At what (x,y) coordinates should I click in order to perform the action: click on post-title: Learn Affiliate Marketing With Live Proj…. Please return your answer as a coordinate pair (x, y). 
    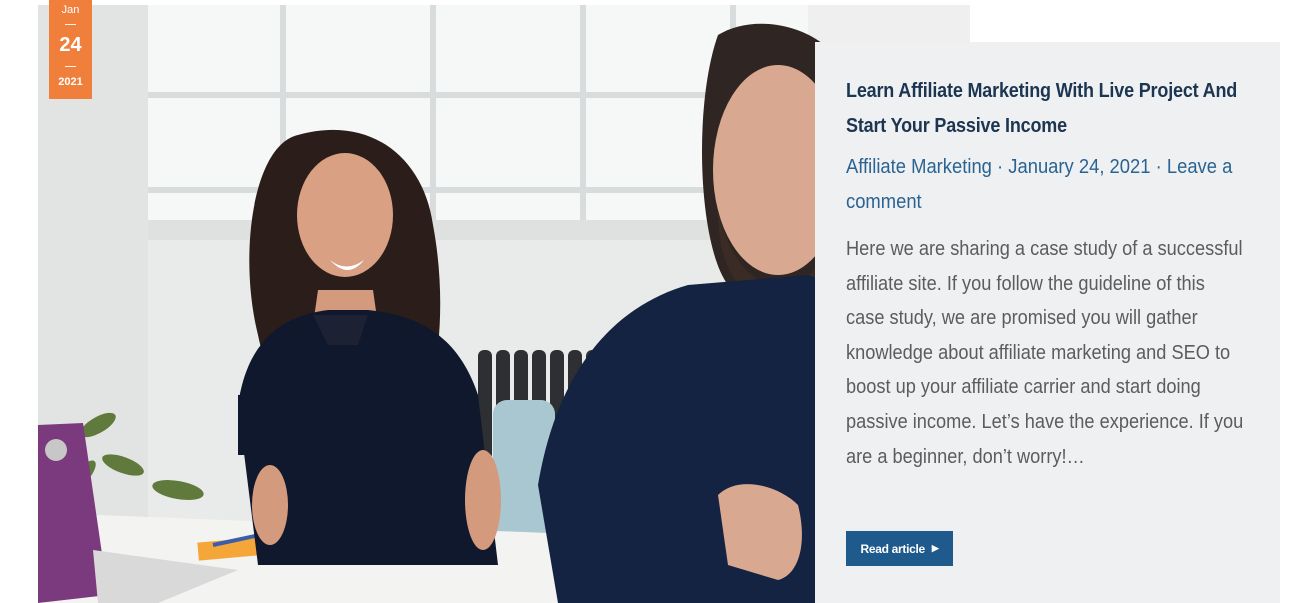
    Looking at the image, I should click on (1051, 109).